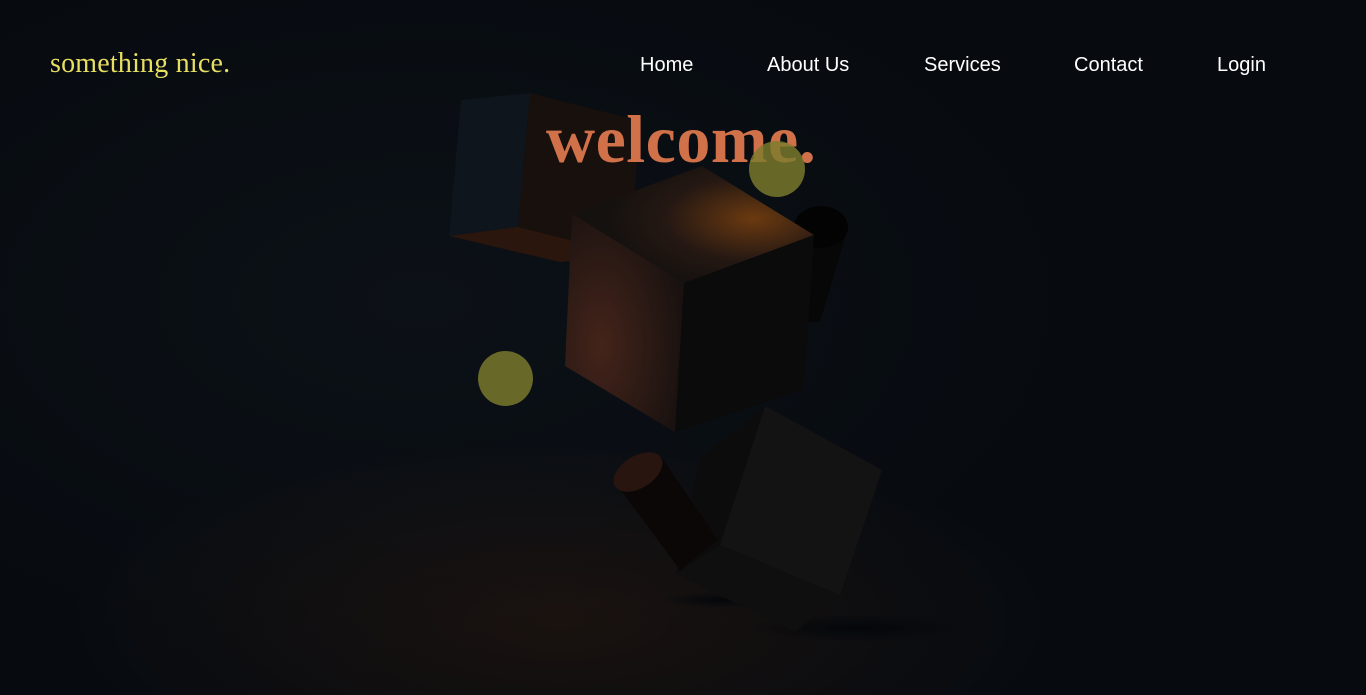 The image size is (1366, 695). Describe the element at coordinates (962, 65) in the screenshot. I see `nav-link-services: Services` at that location.